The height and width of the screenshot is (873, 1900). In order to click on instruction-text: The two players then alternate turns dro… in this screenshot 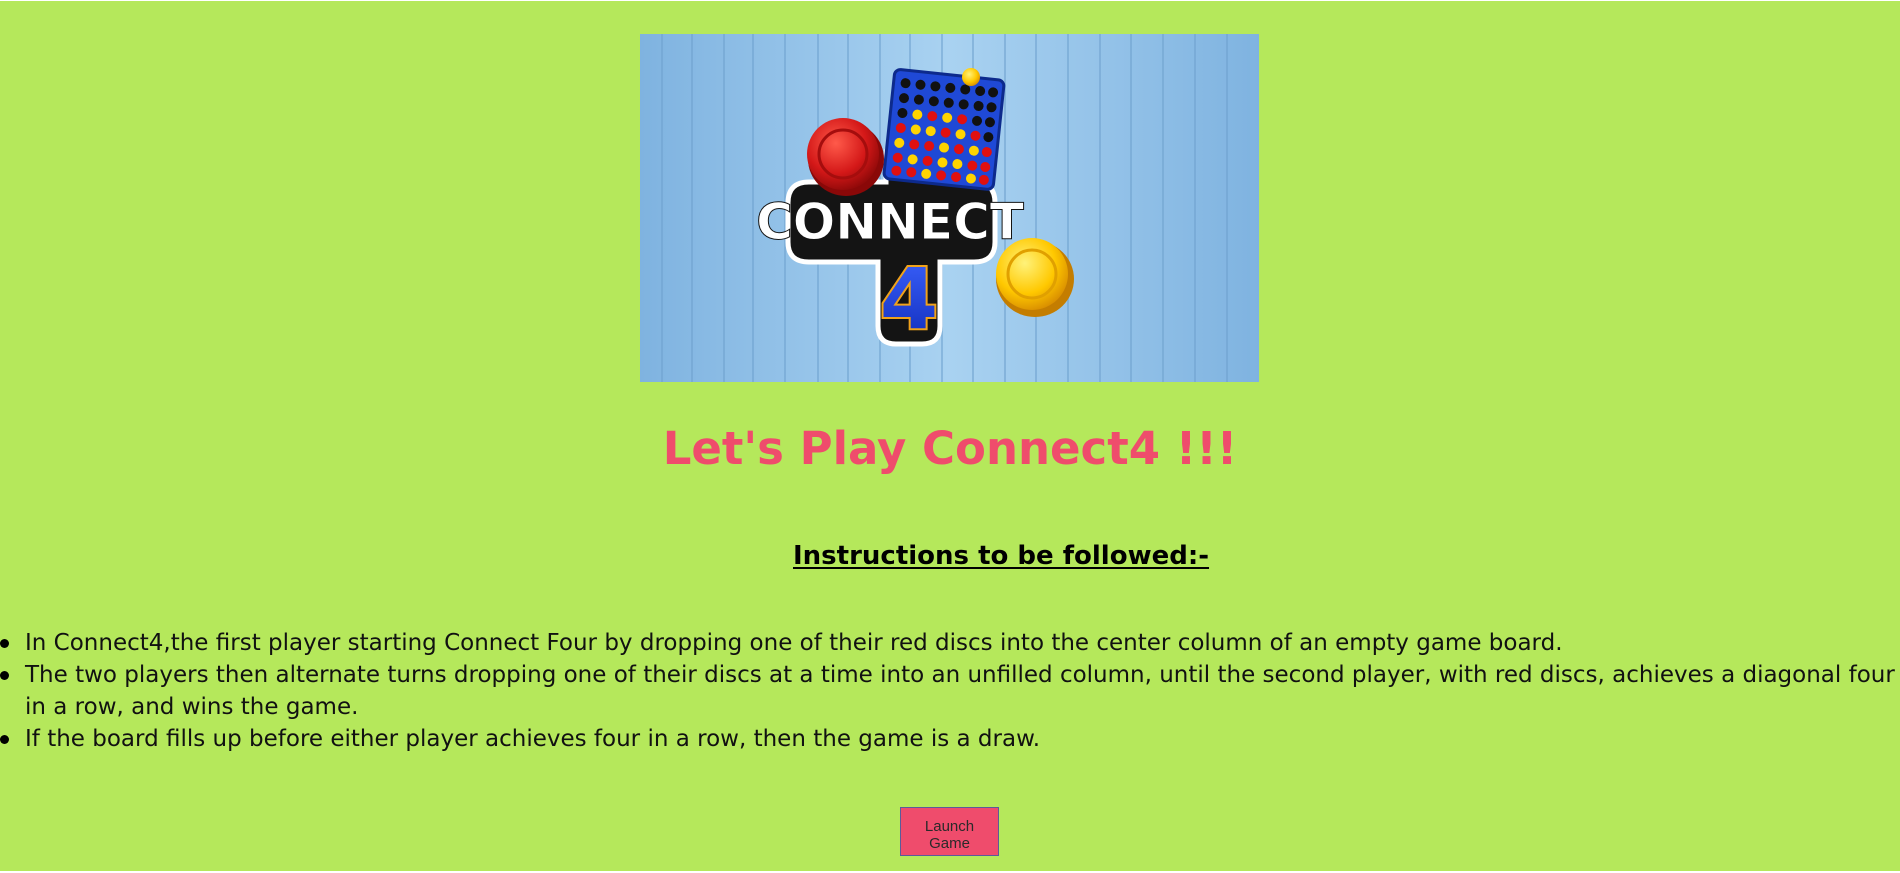, I will do `click(960, 691)`.